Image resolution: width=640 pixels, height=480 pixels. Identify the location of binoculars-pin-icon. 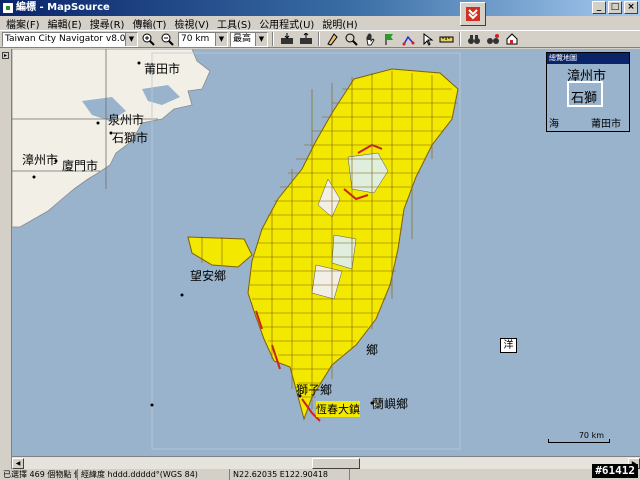
(492, 39).